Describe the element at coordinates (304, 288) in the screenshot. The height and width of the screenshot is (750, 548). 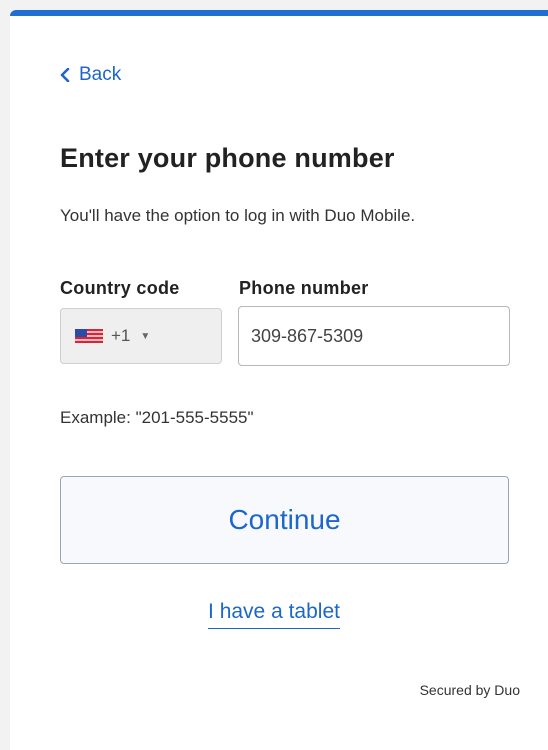
I see `phone-number-label: Phone number` at that location.